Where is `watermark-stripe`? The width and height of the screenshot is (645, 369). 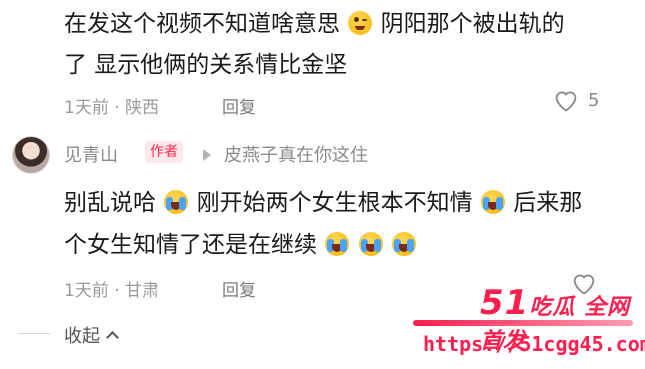
watermark-stripe is located at coordinates (523, 323).